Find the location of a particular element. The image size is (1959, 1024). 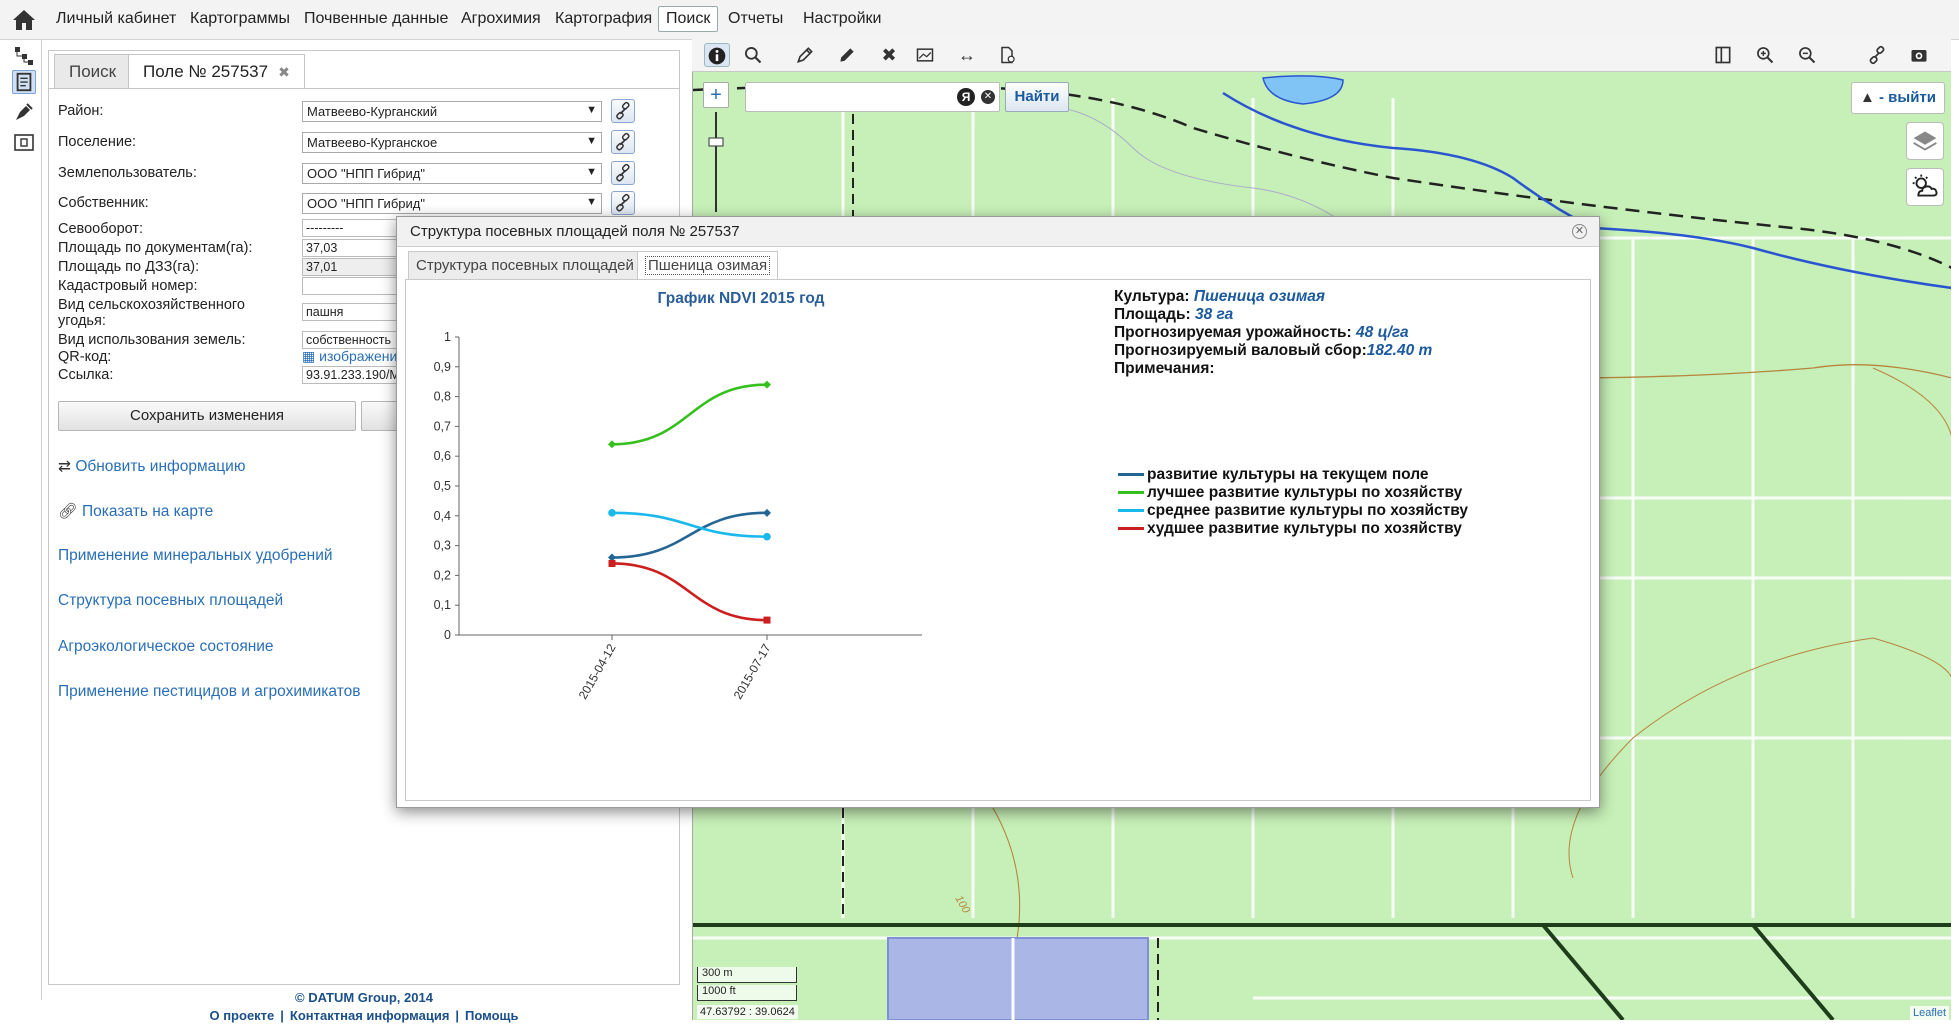

close-tab-icon: ✖ is located at coordinates (284, 72).